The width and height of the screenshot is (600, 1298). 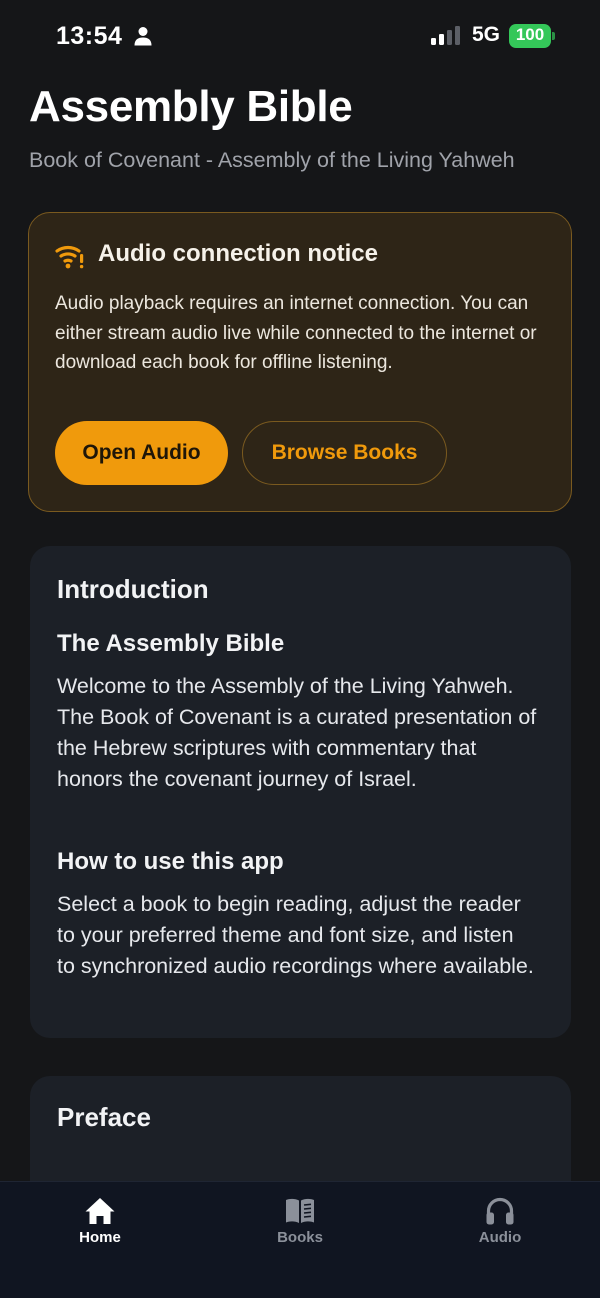 I want to click on wifi-warning-icon, so click(x=69, y=257).